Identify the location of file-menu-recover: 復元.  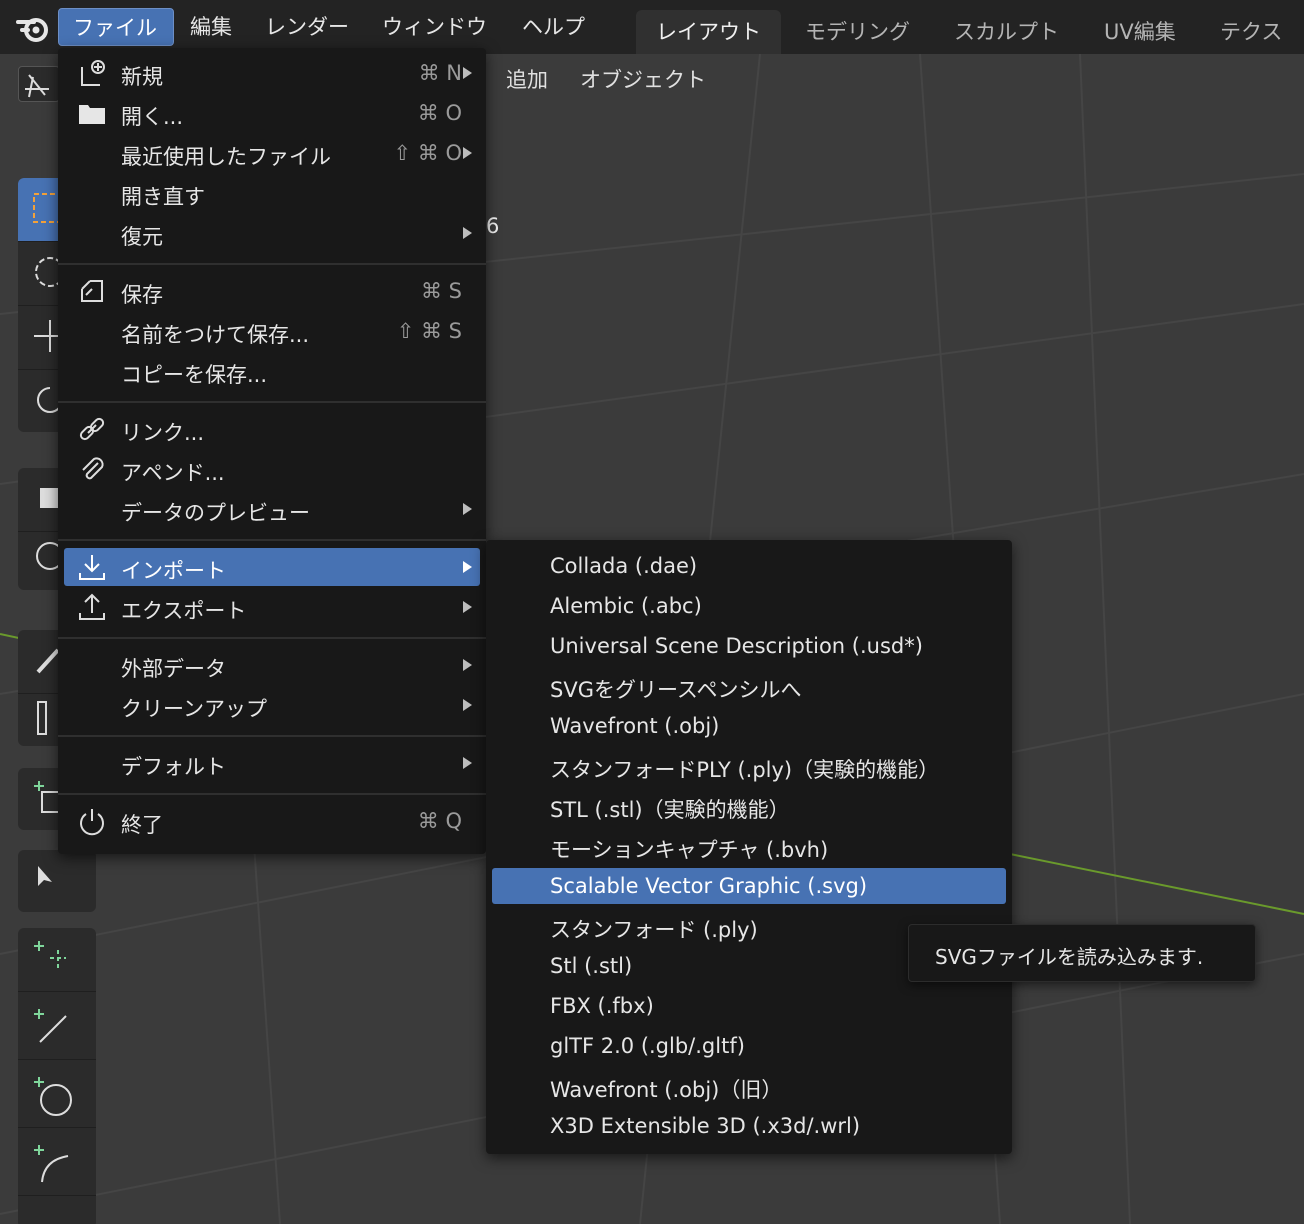
(272, 233).